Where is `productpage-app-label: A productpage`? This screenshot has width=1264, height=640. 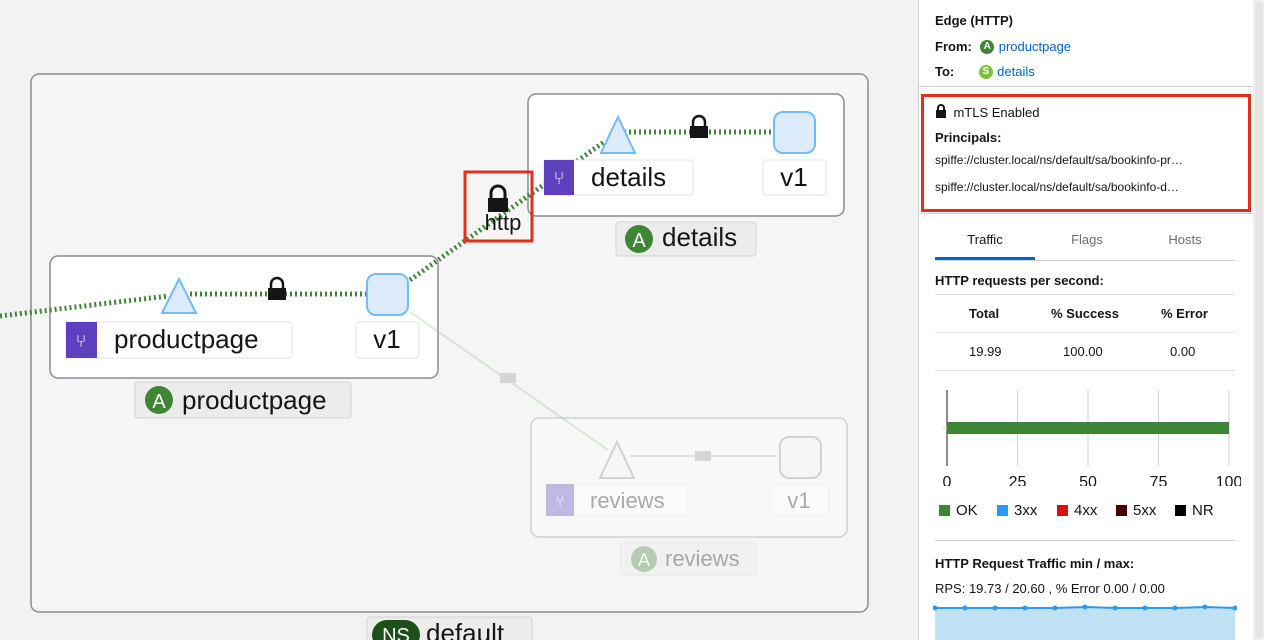
productpage-app-label: A productpage is located at coordinates (243, 400).